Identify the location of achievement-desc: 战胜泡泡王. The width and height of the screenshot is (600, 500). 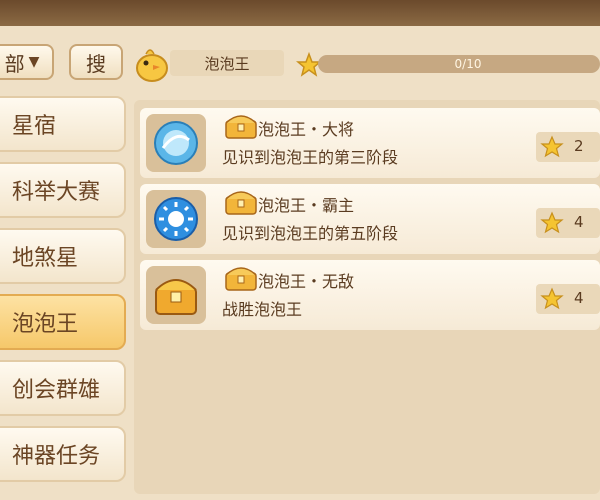
(262, 309).